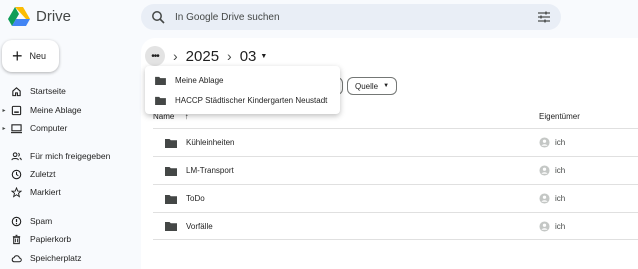 Image resolution: width=638 pixels, height=269 pixels. Describe the element at coordinates (210, 142) in the screenshot. I see `file-name: Kühleinheiten` at that location.